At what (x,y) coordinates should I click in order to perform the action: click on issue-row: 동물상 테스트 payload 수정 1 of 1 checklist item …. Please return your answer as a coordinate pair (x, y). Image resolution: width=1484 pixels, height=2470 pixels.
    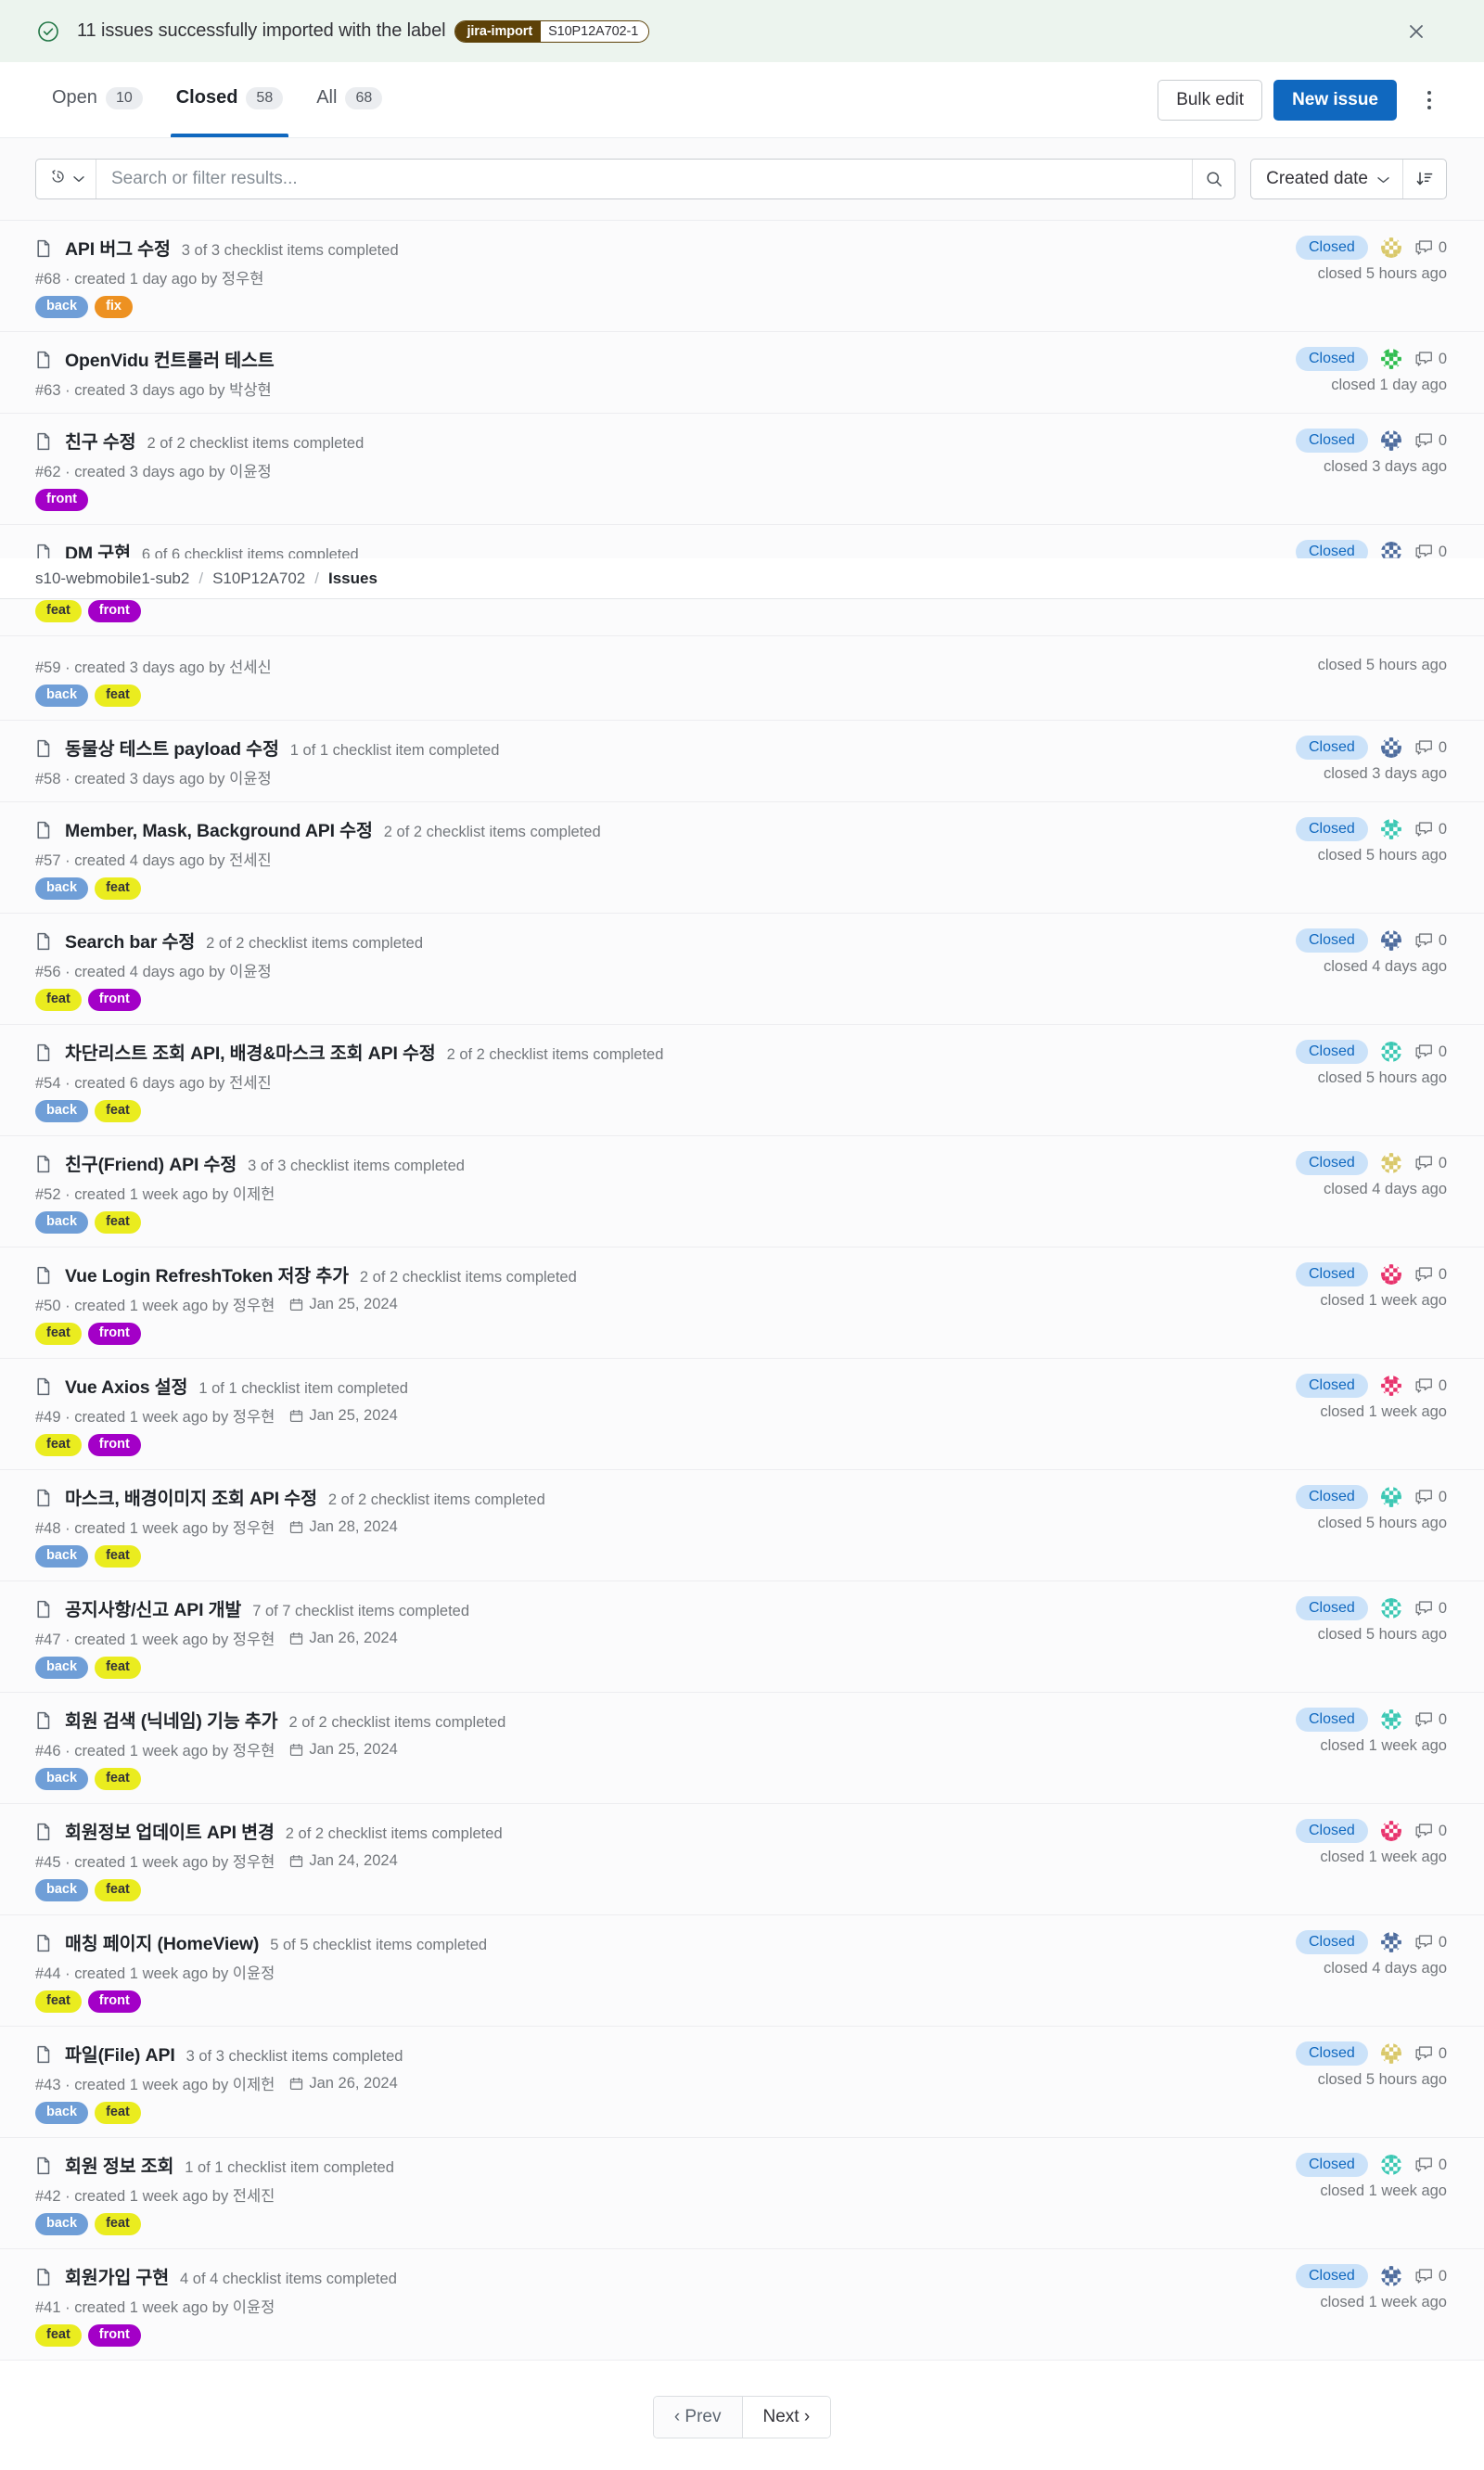
    Looking at the image, I should click on (742, 761).